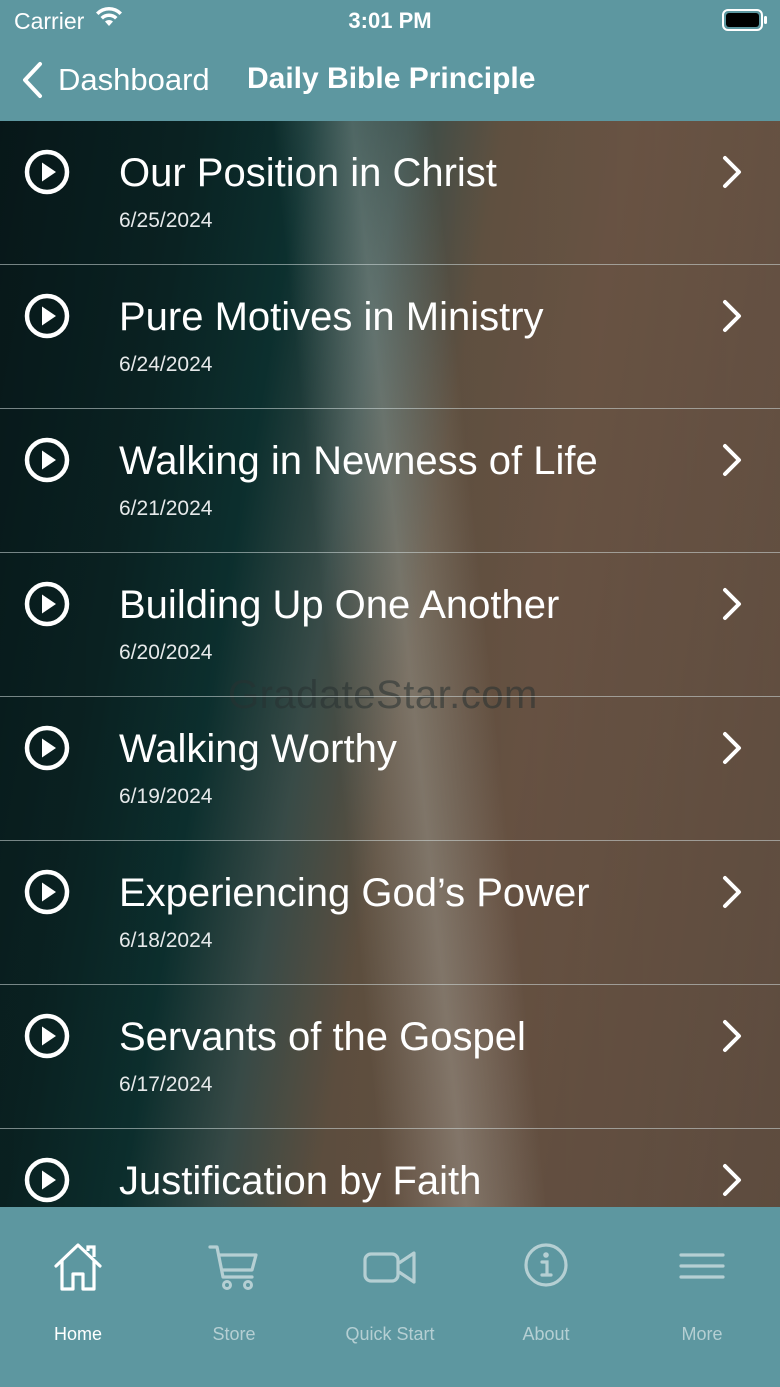 The height and width of the screenshot is (1387, 780). I want to click on video-icon, so click(389, 1267).